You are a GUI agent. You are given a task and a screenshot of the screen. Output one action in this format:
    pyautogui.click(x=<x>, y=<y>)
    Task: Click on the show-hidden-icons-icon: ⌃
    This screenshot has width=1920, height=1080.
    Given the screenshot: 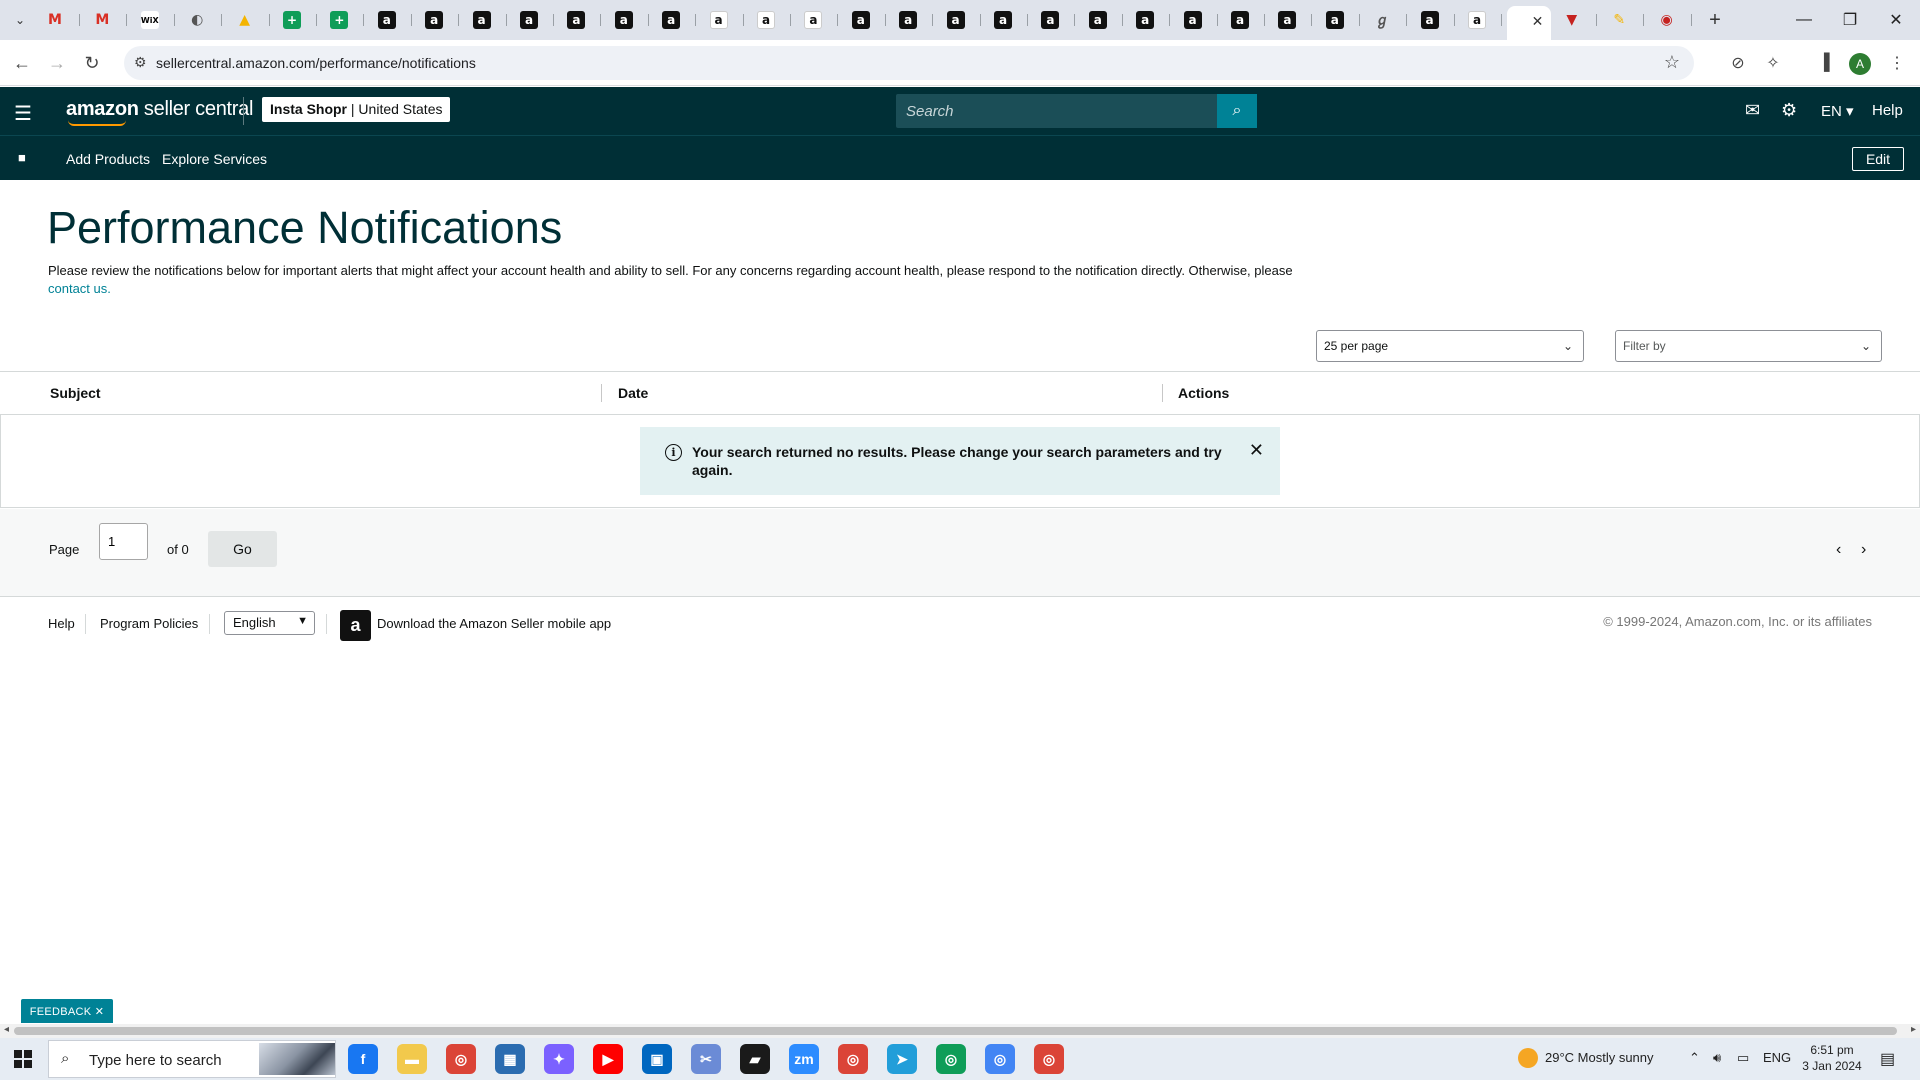 What is the action you would take?
    pyautogui.click(x=1694, y=1058)
    